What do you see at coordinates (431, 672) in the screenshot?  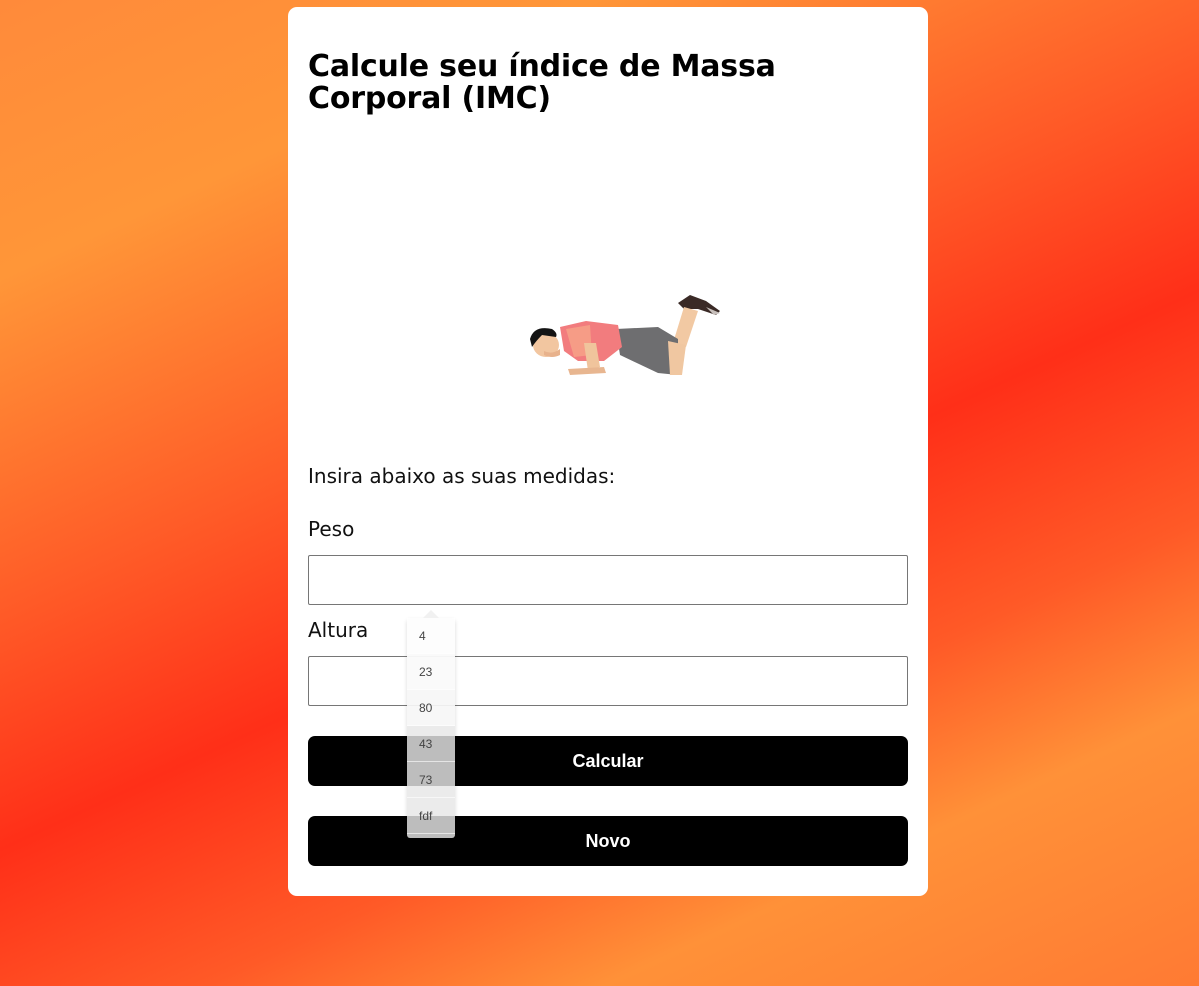 I see `autocomplete-option: 23` at bounding box center [431, 672].